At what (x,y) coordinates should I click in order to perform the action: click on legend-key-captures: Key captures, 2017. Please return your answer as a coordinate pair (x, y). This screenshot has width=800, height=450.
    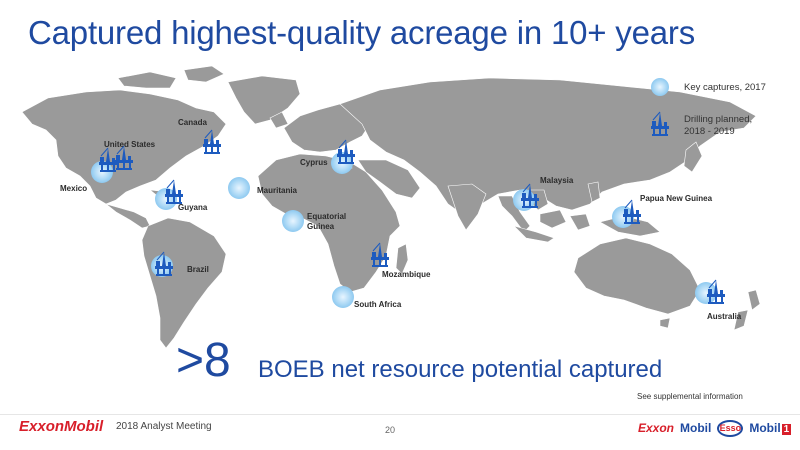
    Looking at the image, I should click on (725, 87).